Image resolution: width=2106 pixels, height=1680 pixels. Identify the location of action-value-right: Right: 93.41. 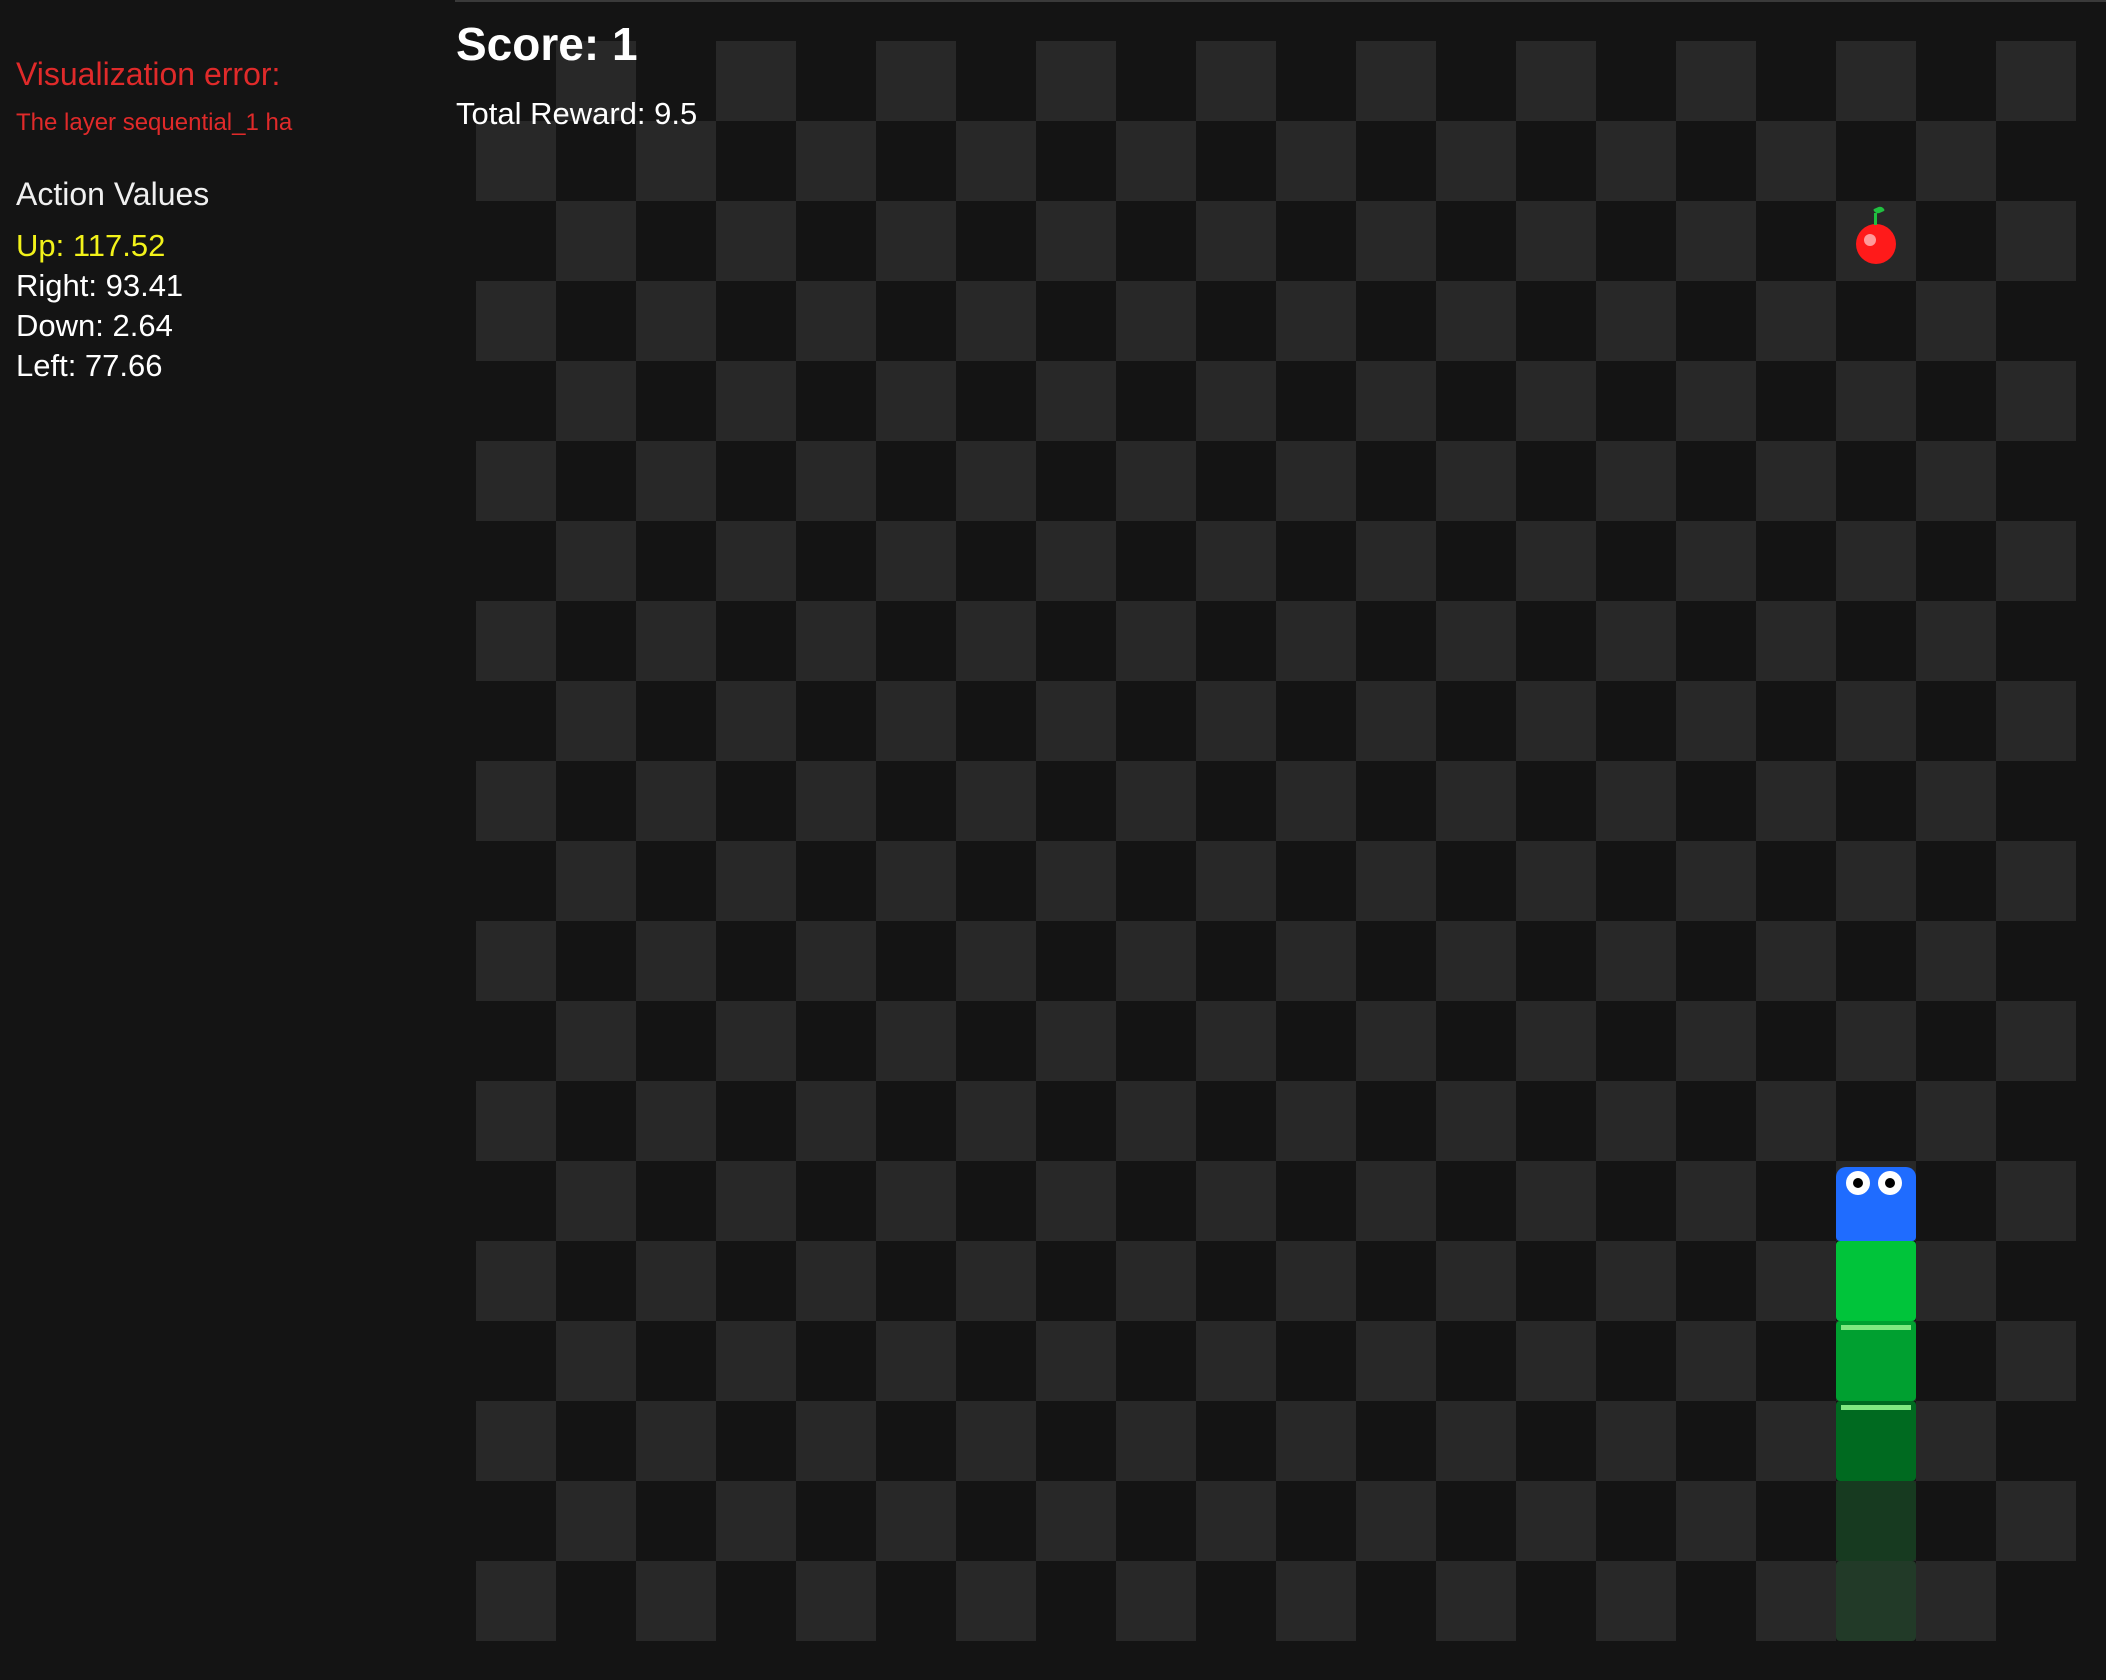
(100, 285).